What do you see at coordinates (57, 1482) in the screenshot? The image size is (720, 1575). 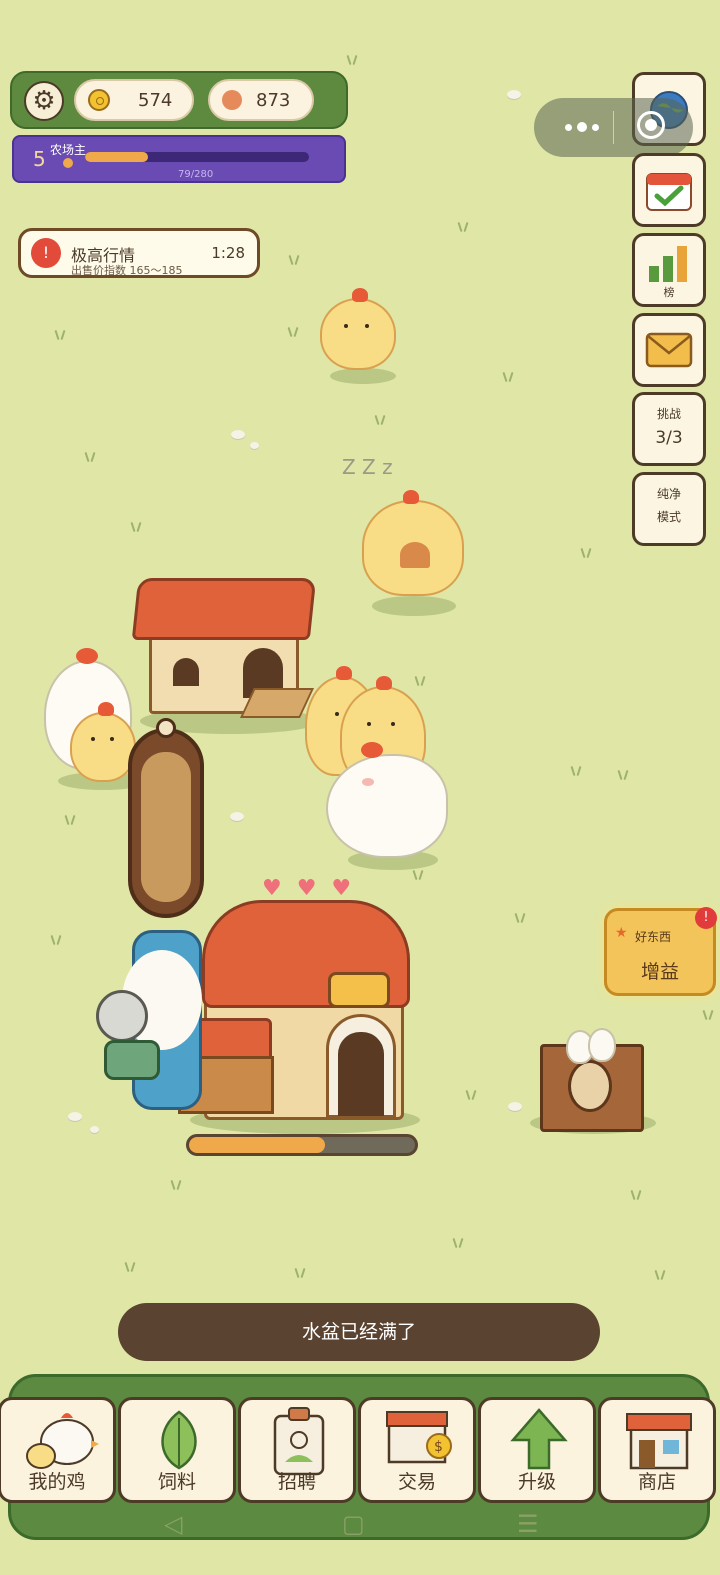 I see `nav-label: 我的鸡` at bounding box center [57, 1482].